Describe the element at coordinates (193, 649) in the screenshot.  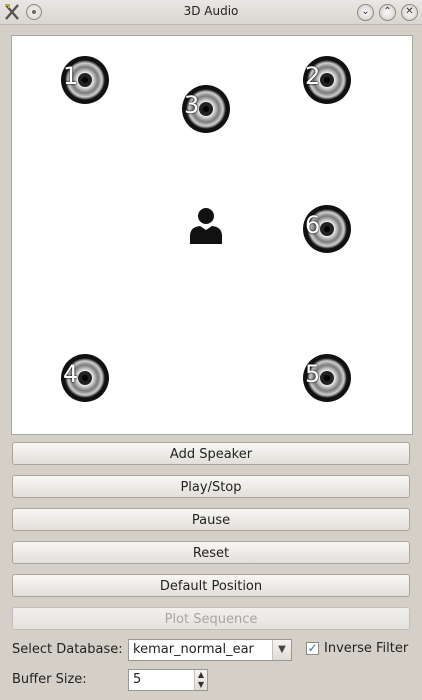
I see `database-value: kemar_normal_ear` at that location.